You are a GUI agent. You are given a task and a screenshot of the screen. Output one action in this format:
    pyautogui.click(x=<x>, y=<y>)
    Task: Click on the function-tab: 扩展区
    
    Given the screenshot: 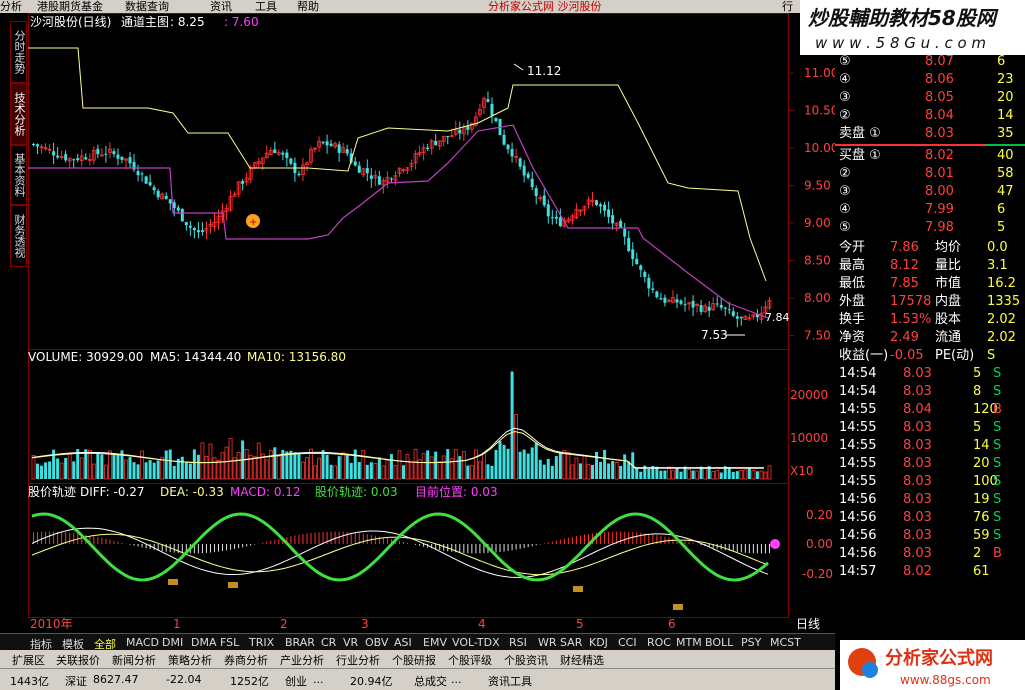 What is the action you would take?
    pyautogui.click(x=28, y=660)
    